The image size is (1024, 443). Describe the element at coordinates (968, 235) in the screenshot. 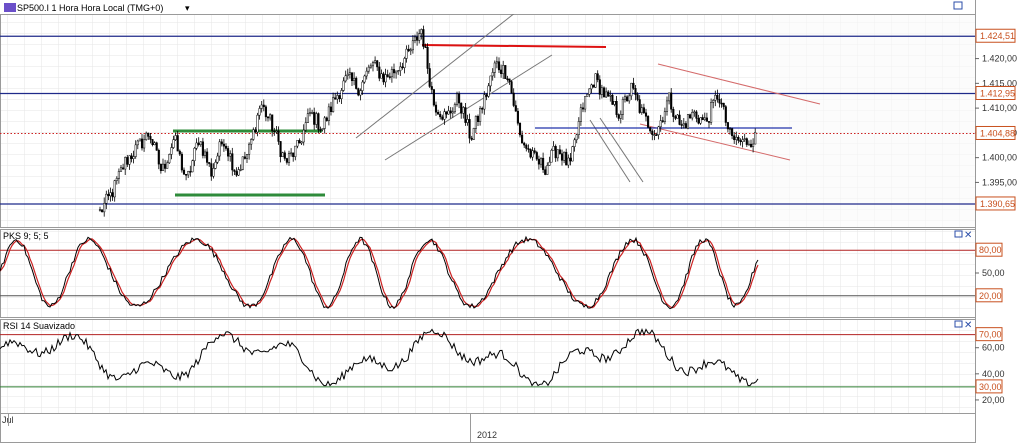

I see `pks-close-icon: ✕` at that location.